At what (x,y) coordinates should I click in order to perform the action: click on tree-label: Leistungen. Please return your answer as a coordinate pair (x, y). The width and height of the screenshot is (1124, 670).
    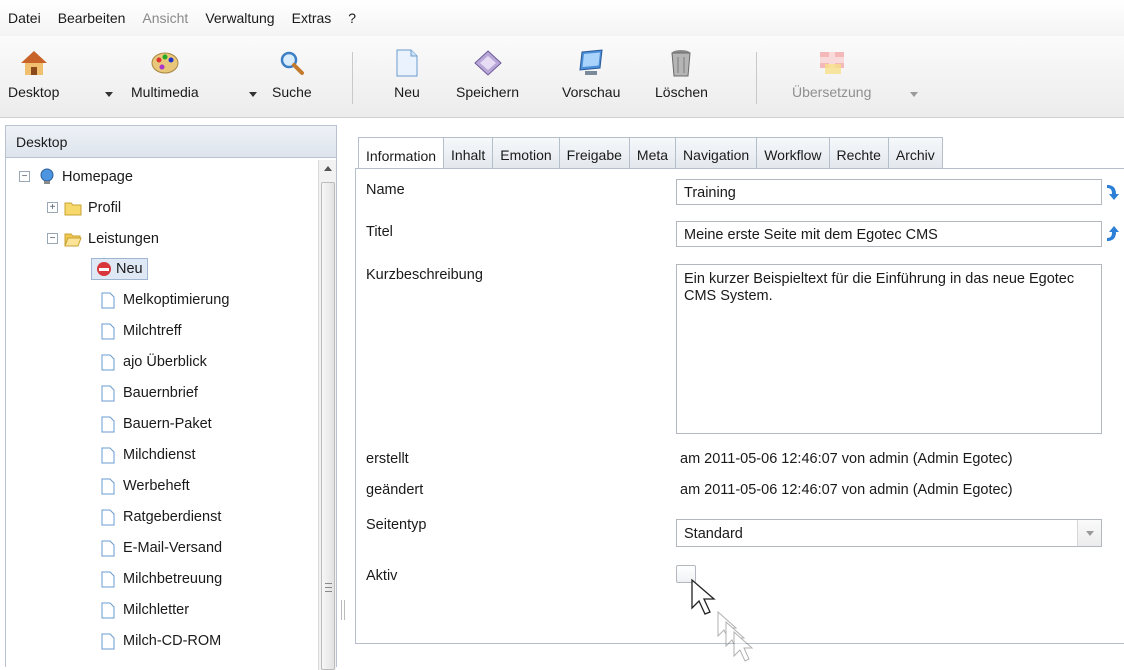
    Looking at the image, I should click on (123, 239).